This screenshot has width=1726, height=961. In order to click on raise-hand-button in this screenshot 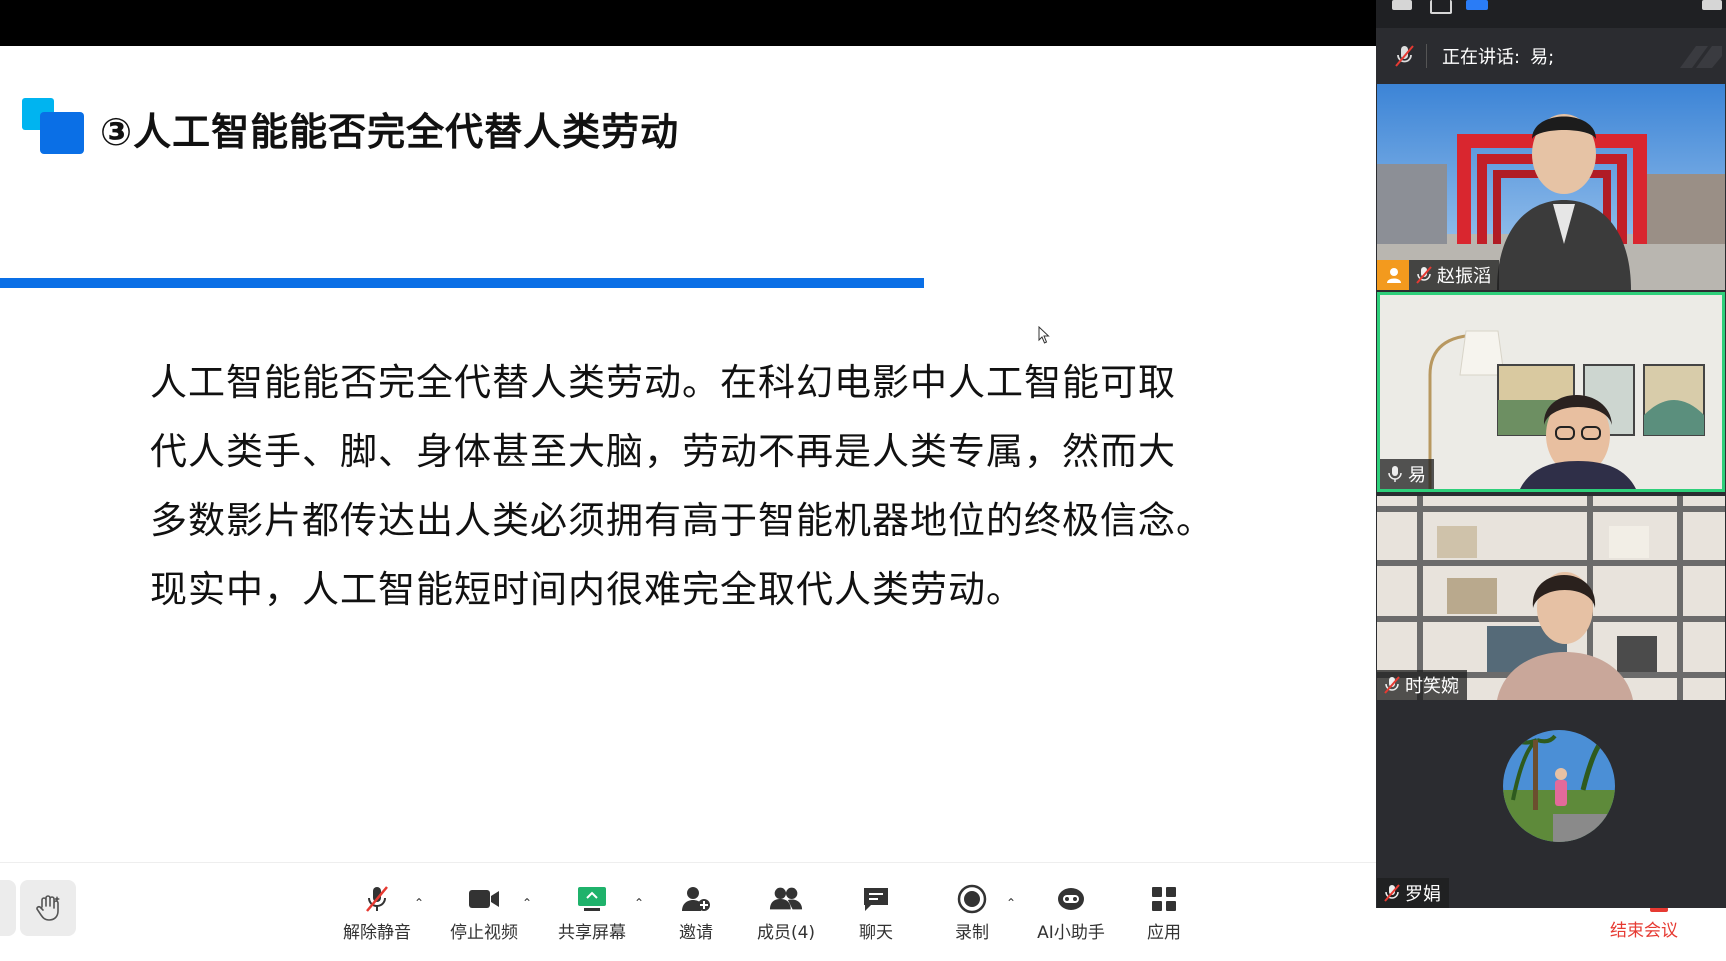, I will do `click(48, 908)`.